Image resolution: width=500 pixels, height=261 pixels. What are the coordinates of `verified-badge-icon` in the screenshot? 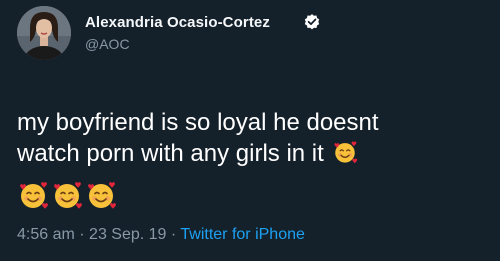 It's located at (312, 22).